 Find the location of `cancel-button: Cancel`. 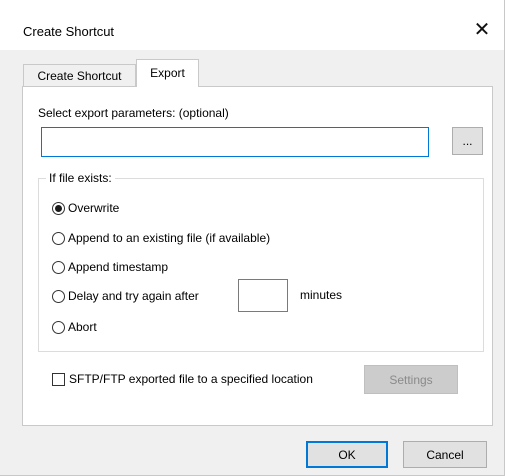

cancel-button: Cancel is located at coordinates (445, 454).